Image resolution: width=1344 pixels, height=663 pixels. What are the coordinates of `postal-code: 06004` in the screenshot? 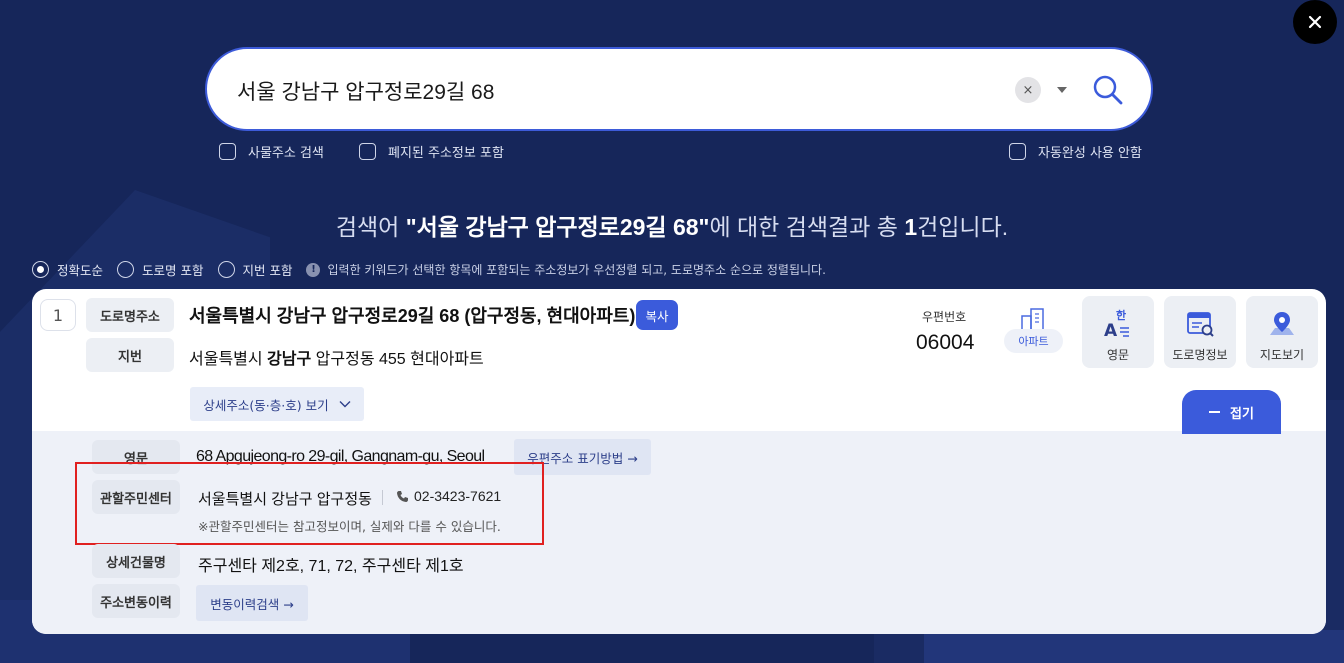 It's located at (945, 342).